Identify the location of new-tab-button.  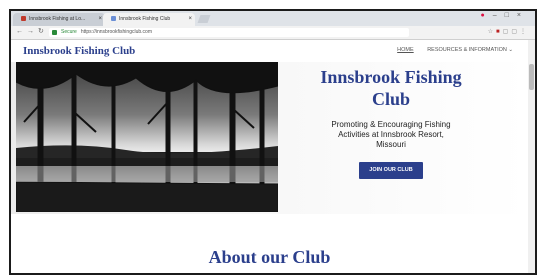
(204, 19).